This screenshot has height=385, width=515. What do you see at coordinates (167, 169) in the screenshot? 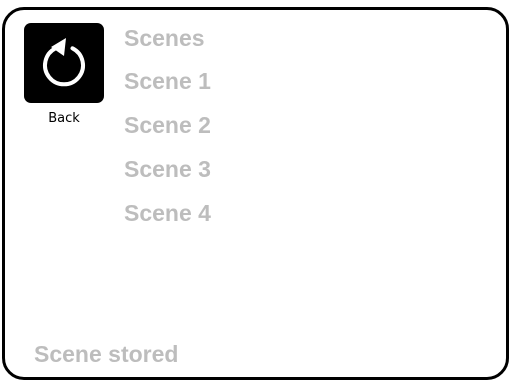
I see `menu-item-scene-3: Scene 3` at bounding box center [167, 169].